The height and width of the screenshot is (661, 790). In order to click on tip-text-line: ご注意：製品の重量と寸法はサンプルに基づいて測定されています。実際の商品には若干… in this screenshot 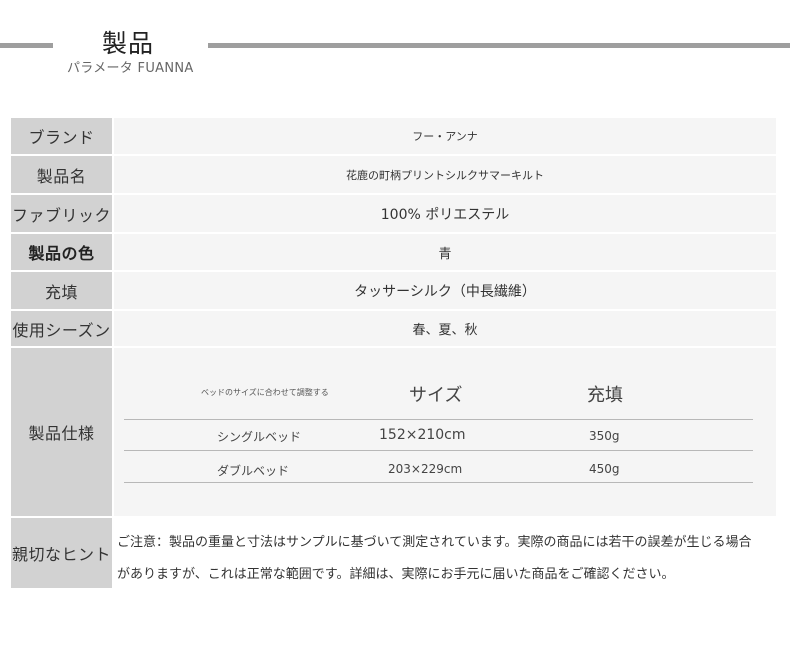, I will do `click(434, 542)`.